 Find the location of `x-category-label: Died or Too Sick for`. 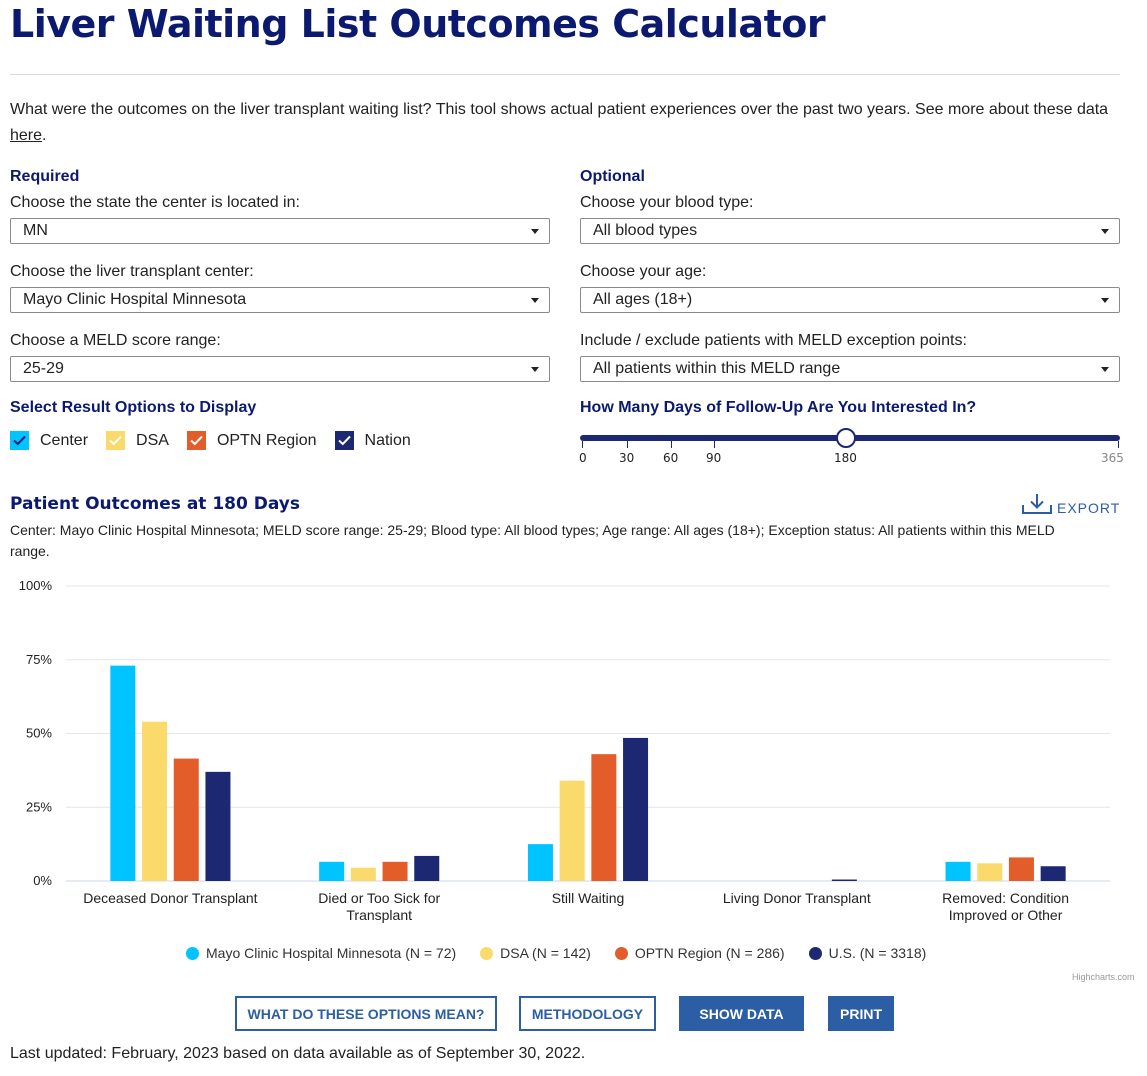

x-category-label: Died or Too Sick for is located at coordinates (379, 898).